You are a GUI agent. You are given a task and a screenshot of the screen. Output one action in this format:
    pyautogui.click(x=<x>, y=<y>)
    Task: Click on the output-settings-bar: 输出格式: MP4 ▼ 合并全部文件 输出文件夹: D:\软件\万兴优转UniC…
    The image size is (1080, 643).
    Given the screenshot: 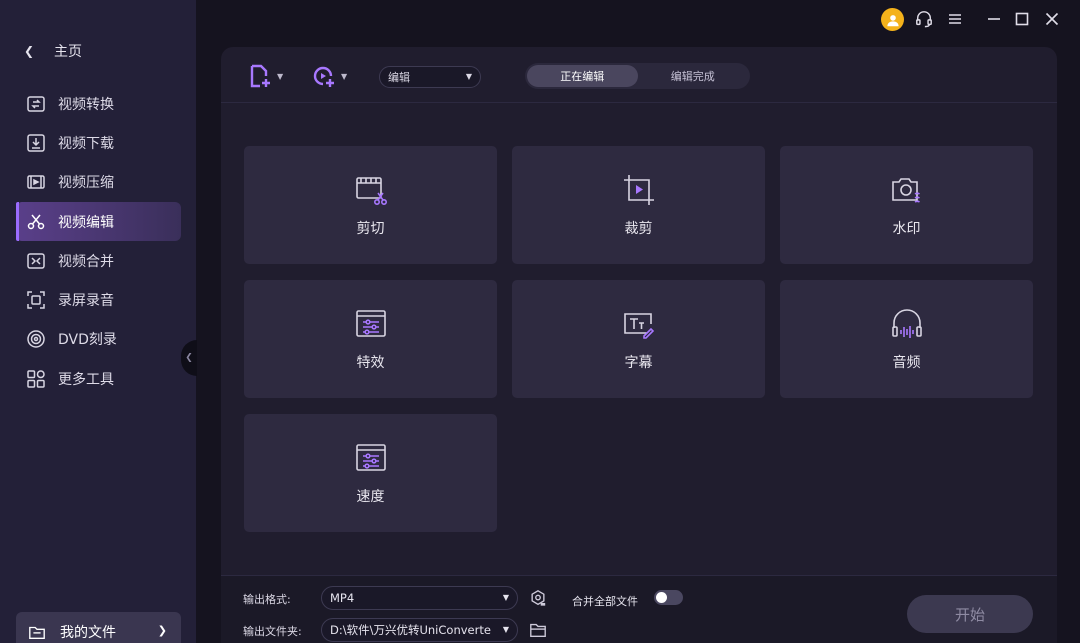 What is the action you would take?
    pyautogui.click(x=639, y=609)
    